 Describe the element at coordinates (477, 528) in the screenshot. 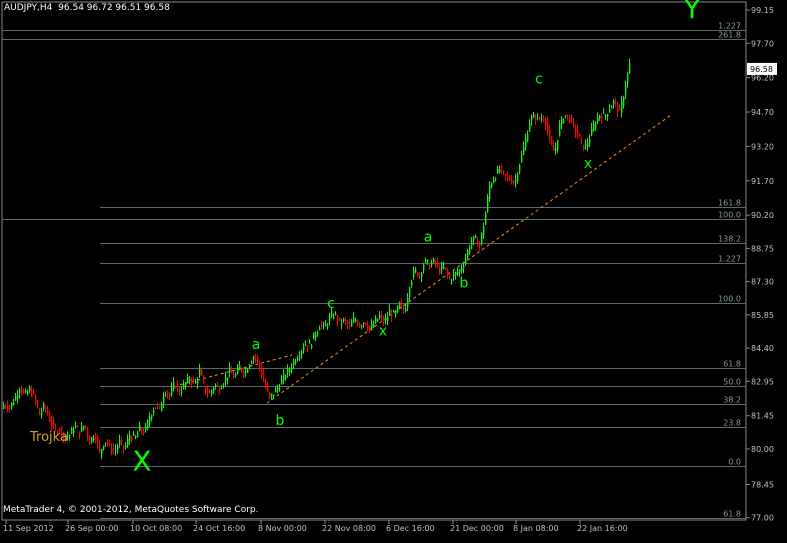

I see `x-tick-label: 21 Dec 00:00` at that location.